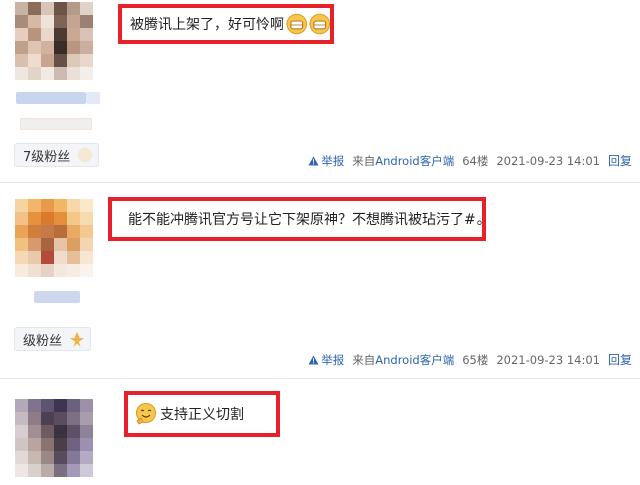 Image resolution: width=640 pixels, height=485 pixels. I want to click on comment-text: 支持正义切割, so click(202, 415).